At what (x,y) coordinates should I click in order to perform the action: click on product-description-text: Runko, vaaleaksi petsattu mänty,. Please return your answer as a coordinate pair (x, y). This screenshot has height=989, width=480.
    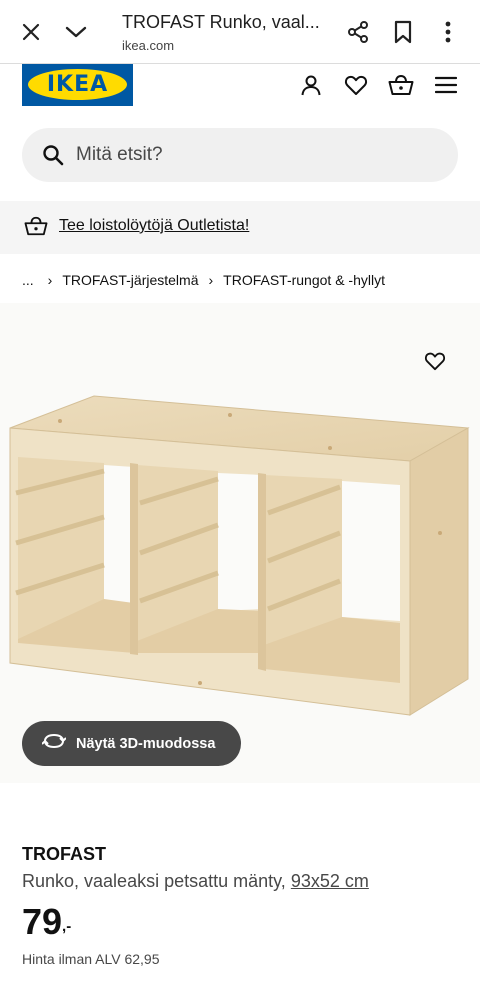
    Looking at the image, I should click on (154, 881).